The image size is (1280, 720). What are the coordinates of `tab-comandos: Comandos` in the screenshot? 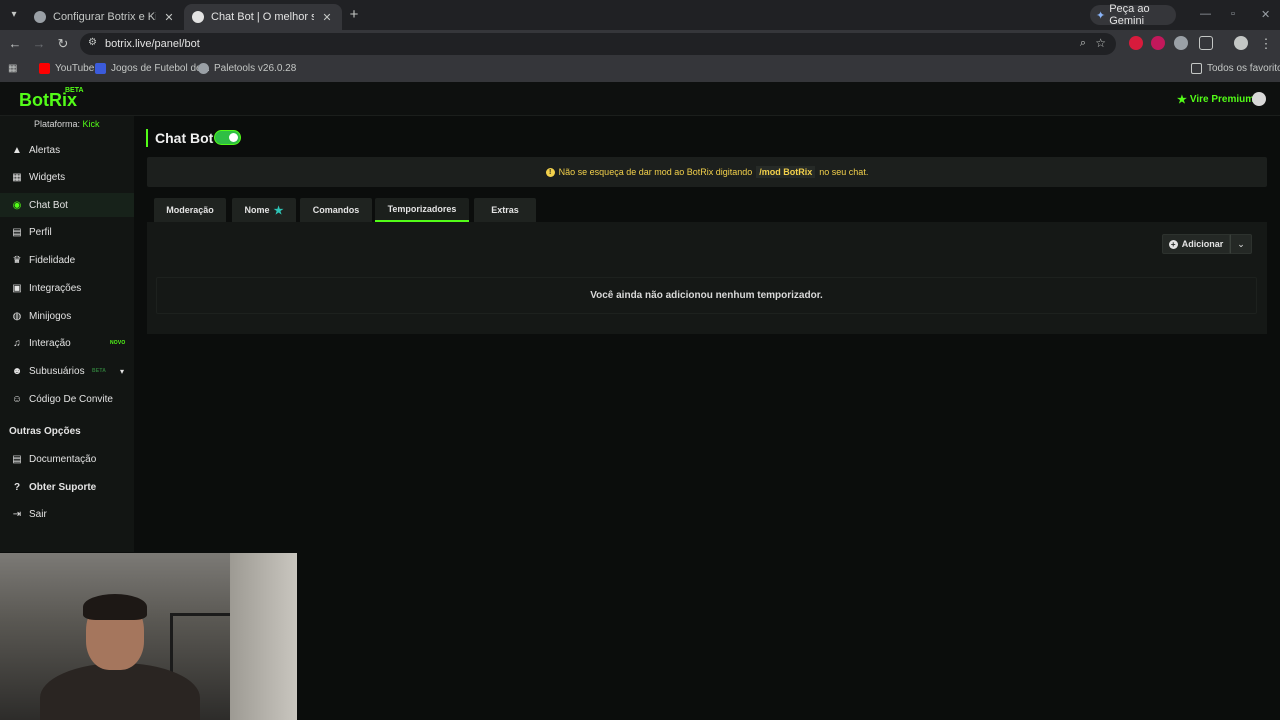 It's located at (336, 210).